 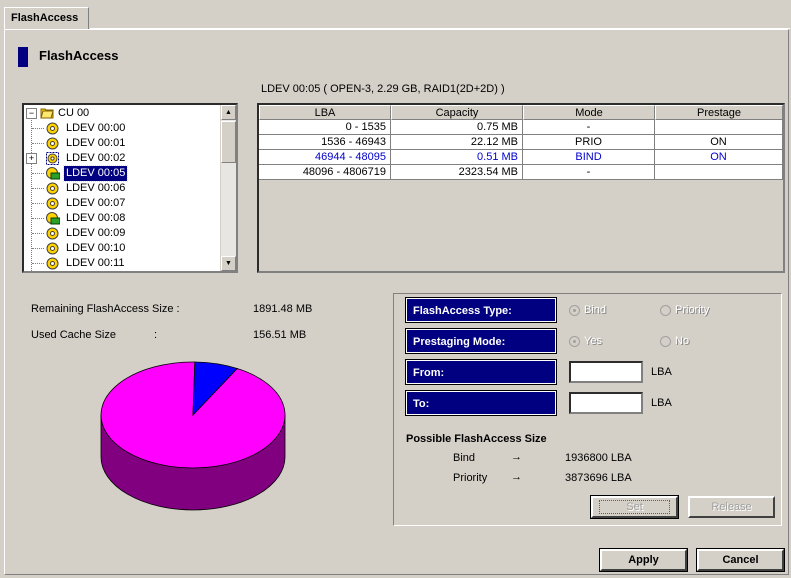 What do you see at coordinates (457, 157) in the screenshot?
I see `cell-capacity: 0.51 MB` at bounding box center [457, 157].